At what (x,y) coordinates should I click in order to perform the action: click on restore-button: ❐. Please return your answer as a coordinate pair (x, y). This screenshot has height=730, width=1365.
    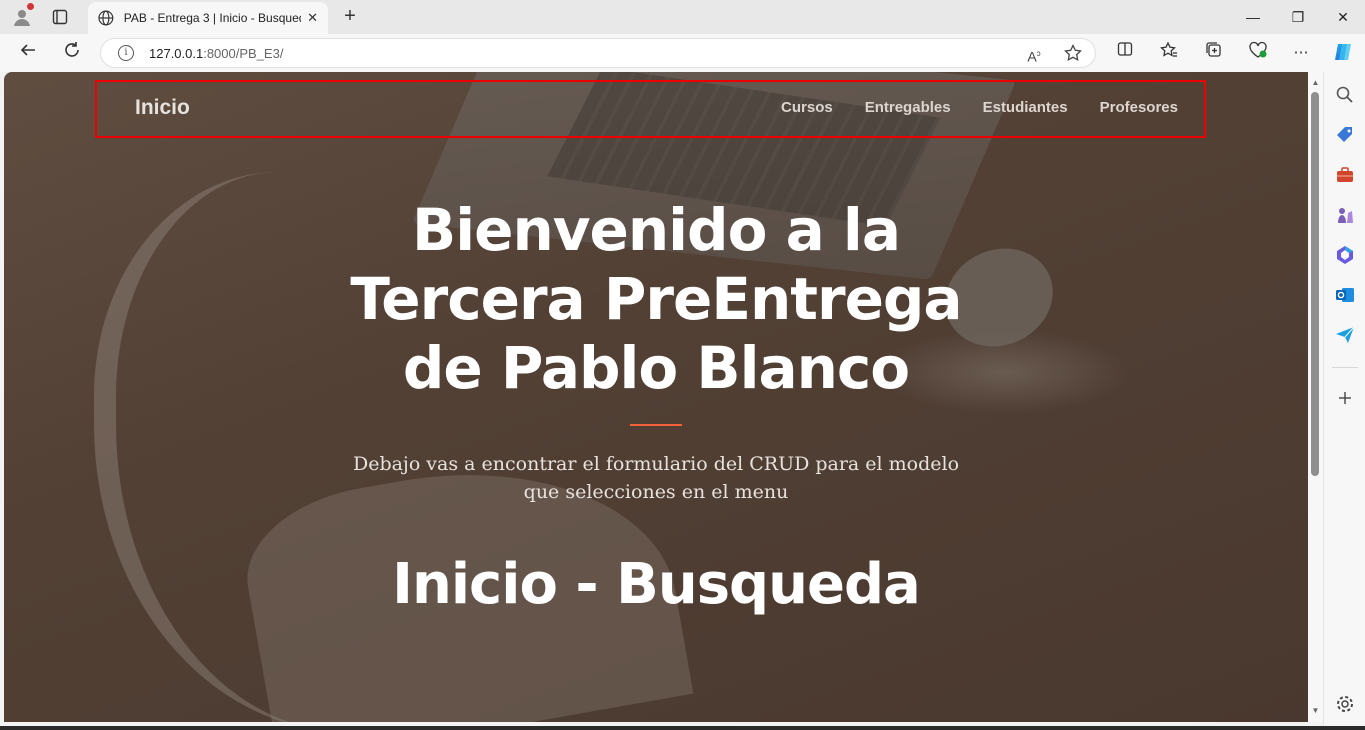
    Looking at the image, I should click on (1298, 17).